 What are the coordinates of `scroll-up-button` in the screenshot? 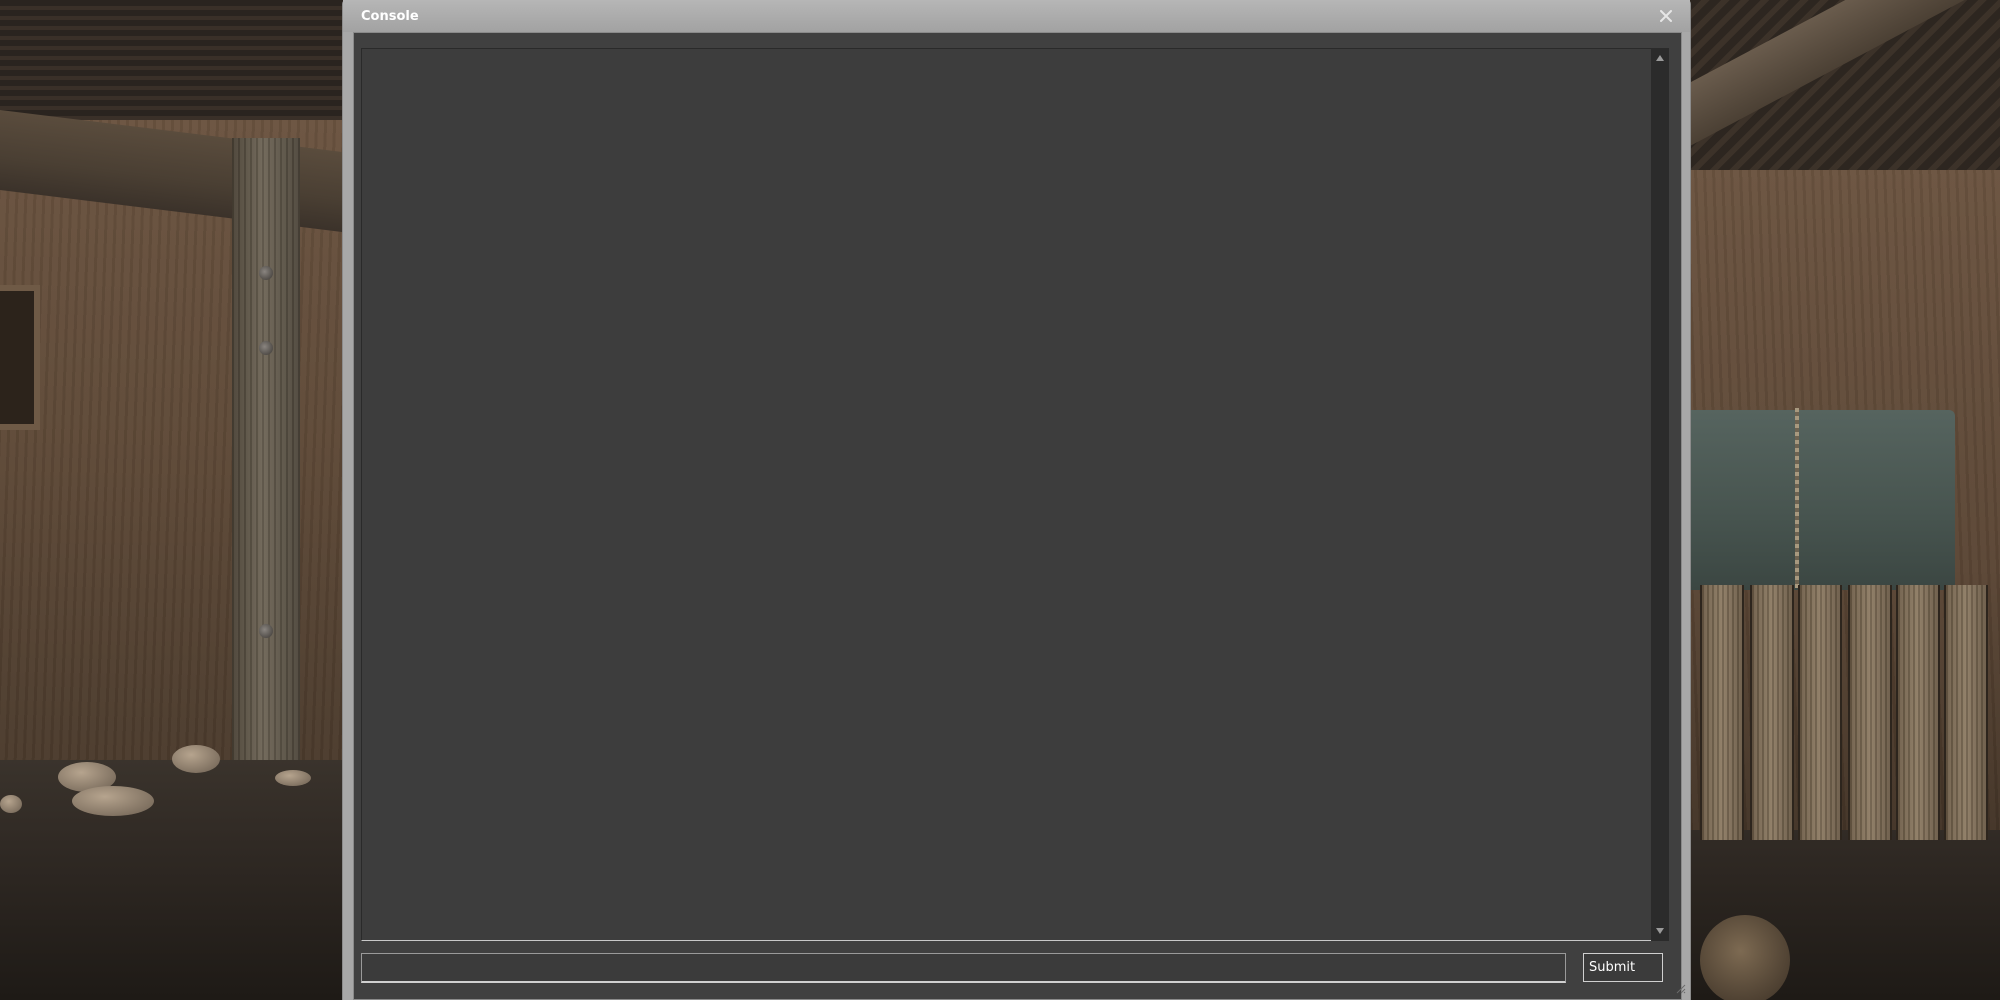 It's located at (1660, 58).